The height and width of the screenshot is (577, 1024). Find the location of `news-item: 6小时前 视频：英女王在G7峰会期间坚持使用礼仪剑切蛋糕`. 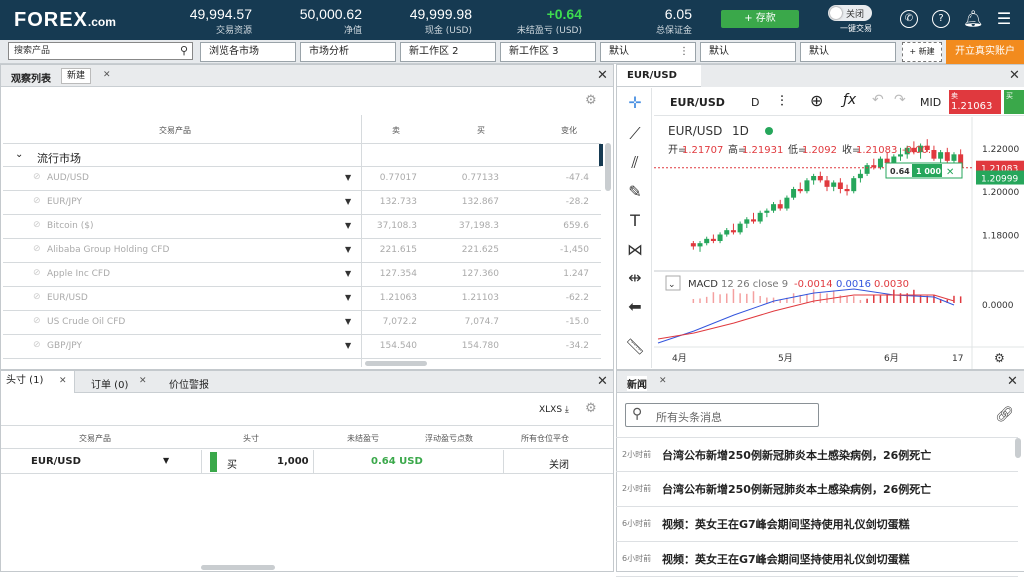

news-item: 6小时前 视频：英女王在G7峰会期间坚持使用礼仪剑切蛋糕 is located at coordinates (817, 524).